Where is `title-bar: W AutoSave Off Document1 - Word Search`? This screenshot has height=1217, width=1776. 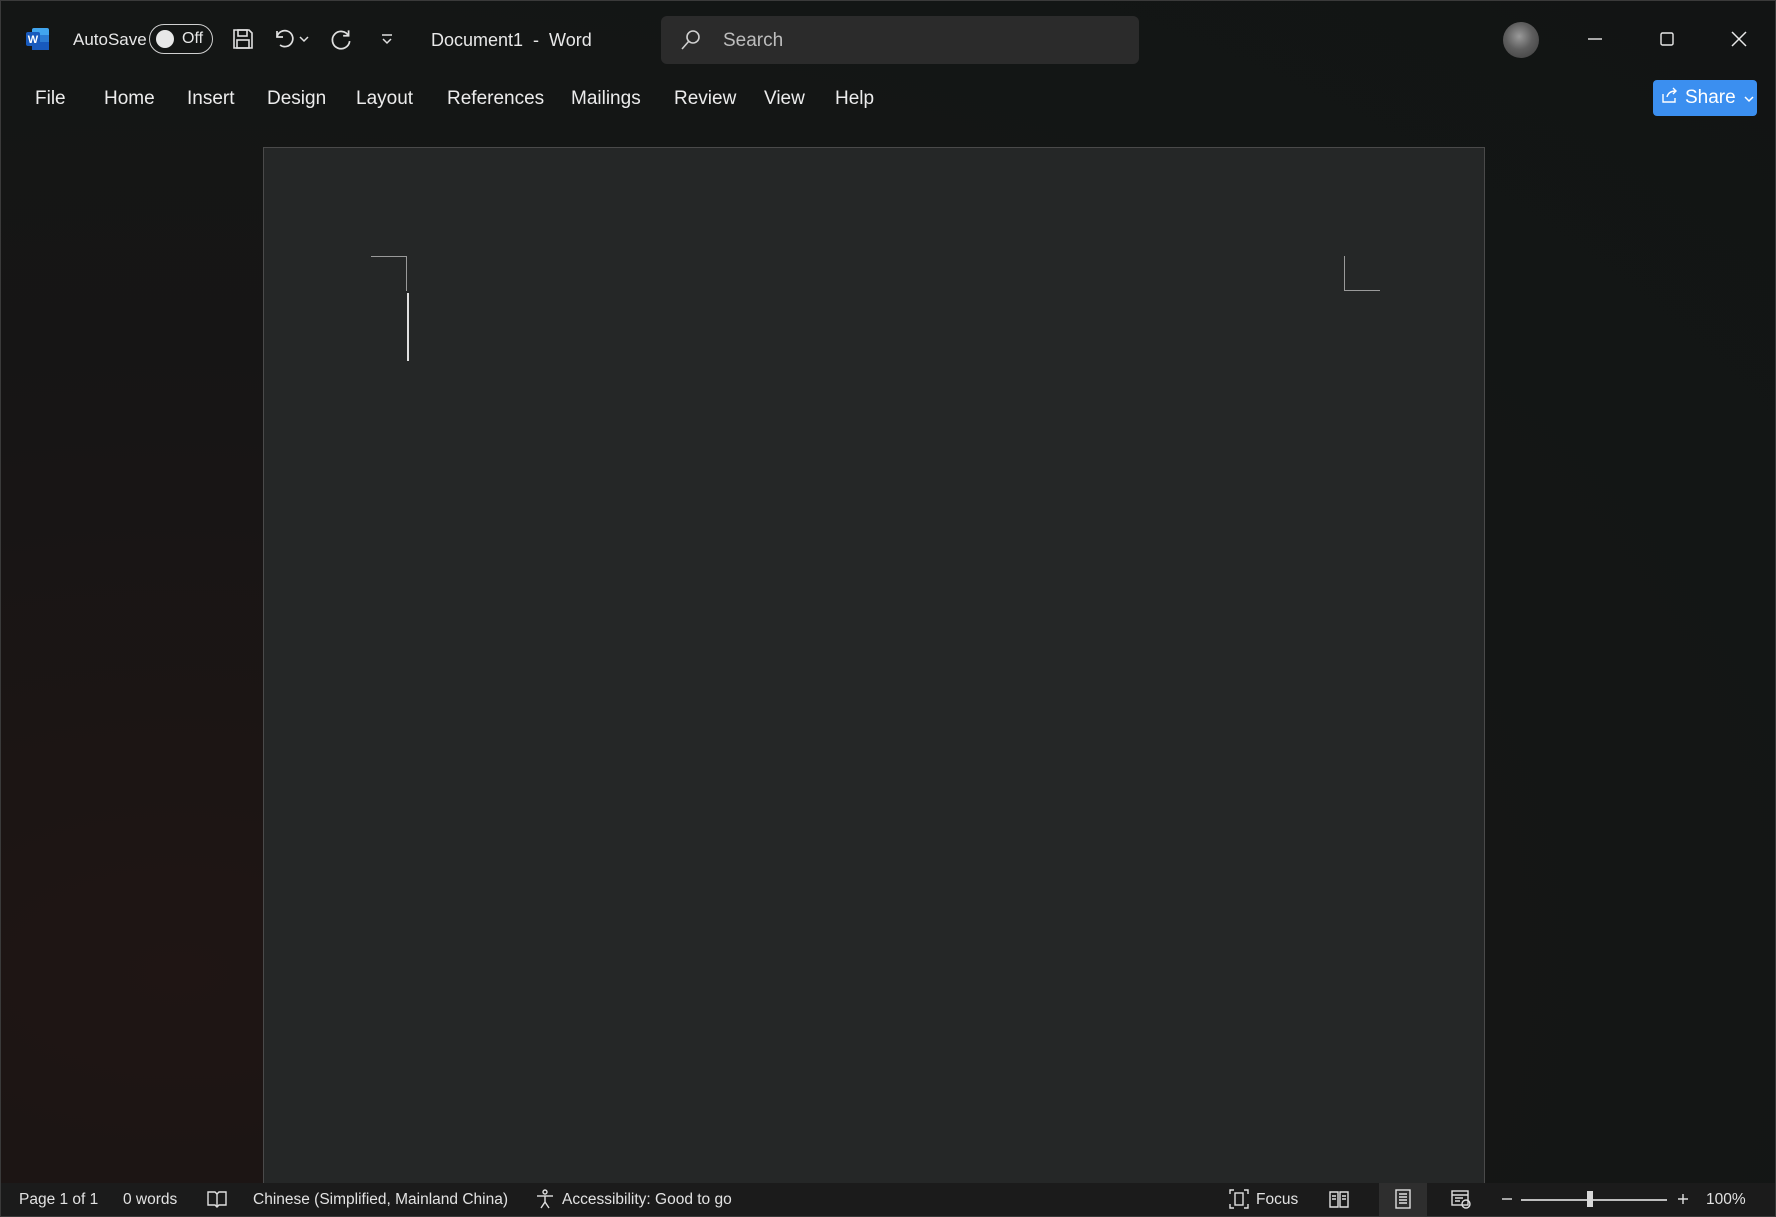 title-bar: W AutoSave Off Document1 - Word Search is located at coordinates (888, 39).